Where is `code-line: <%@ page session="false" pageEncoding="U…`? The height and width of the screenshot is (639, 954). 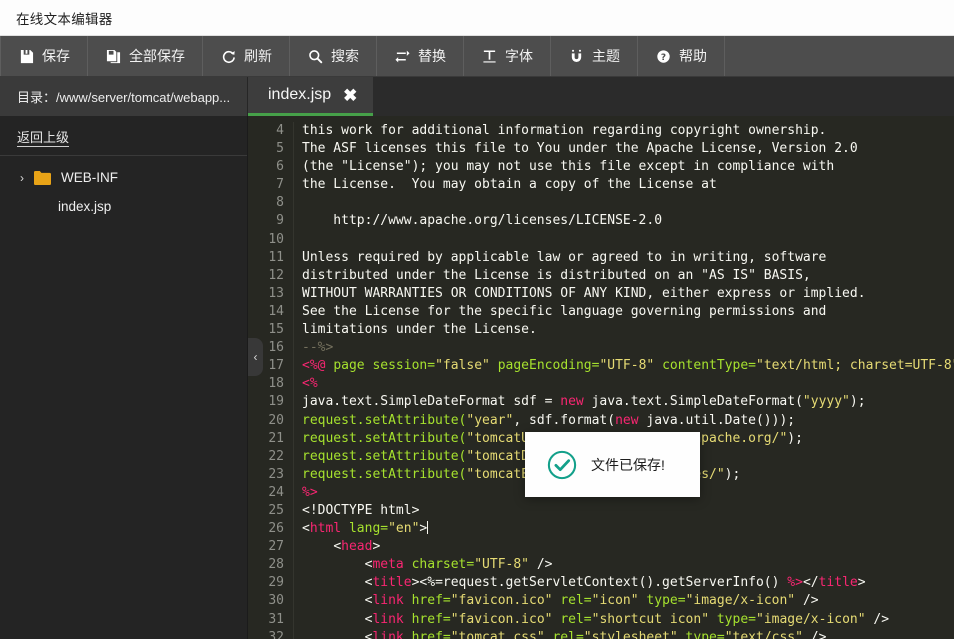
code-line: <%@ page session="false" pageEncoding="U… is located at coordinates (628, 366).